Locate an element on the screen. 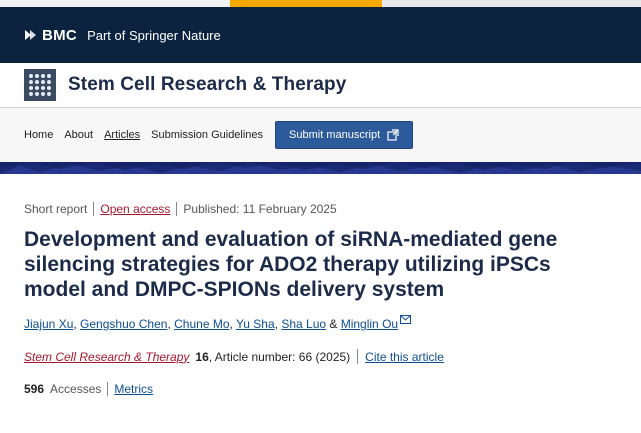  ad-banner-gray is located at coordinates (511, 3).